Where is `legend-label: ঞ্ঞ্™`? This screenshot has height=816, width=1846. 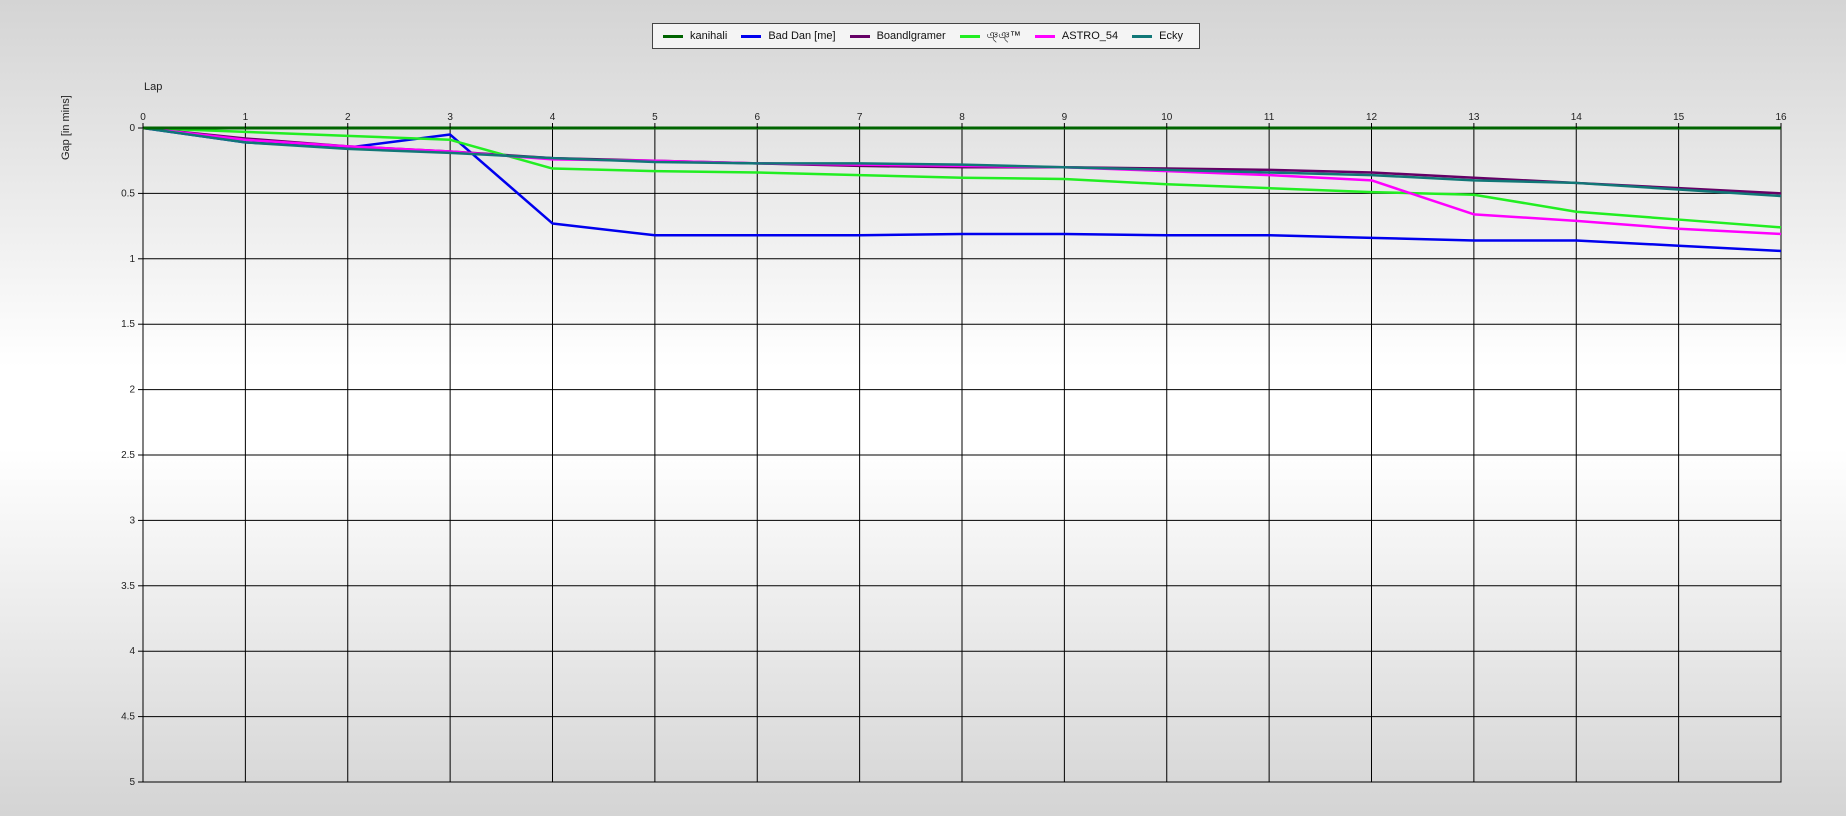
legend-label: ঞ্ঞ্™ is located at coordinates (1003, 35).